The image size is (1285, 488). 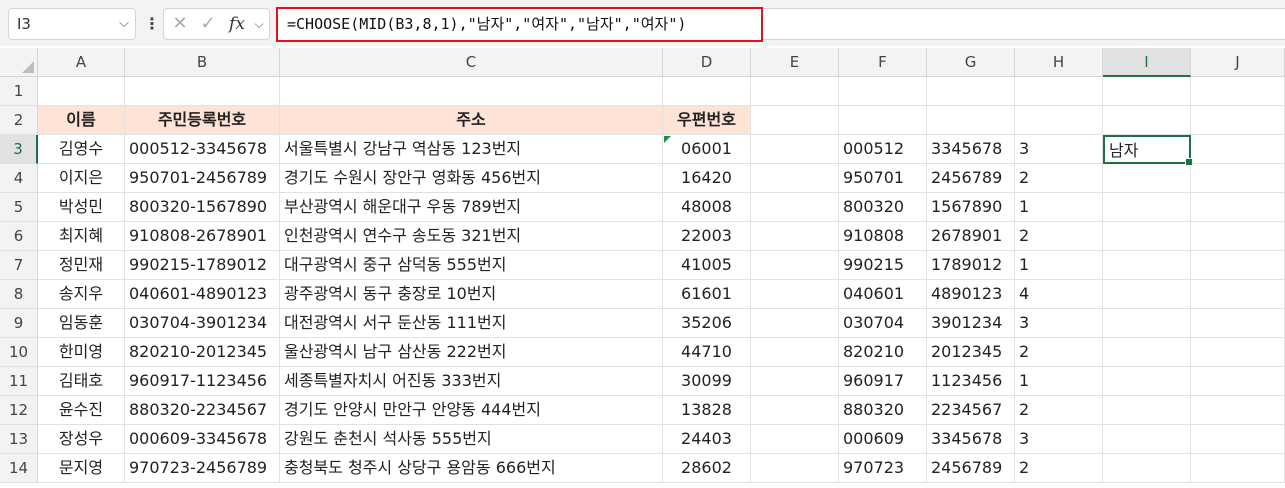 I want to click on cell-rrn: 970723-2456789, so click(x=202, y=468).